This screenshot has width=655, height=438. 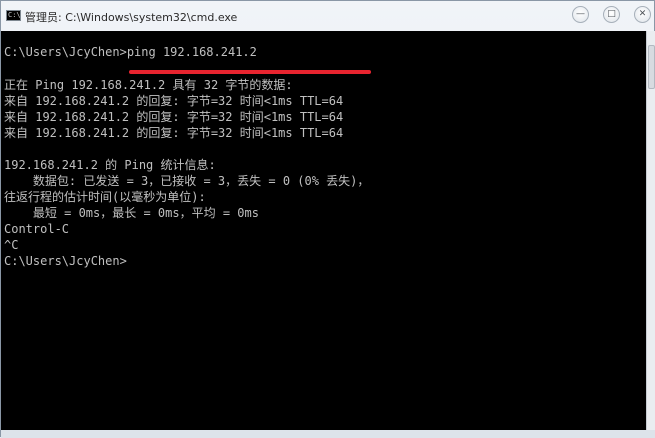 I want to click on console-line: C:\Users\JcyChen>ping 192.168.241.2, so click(x=130, y=52).